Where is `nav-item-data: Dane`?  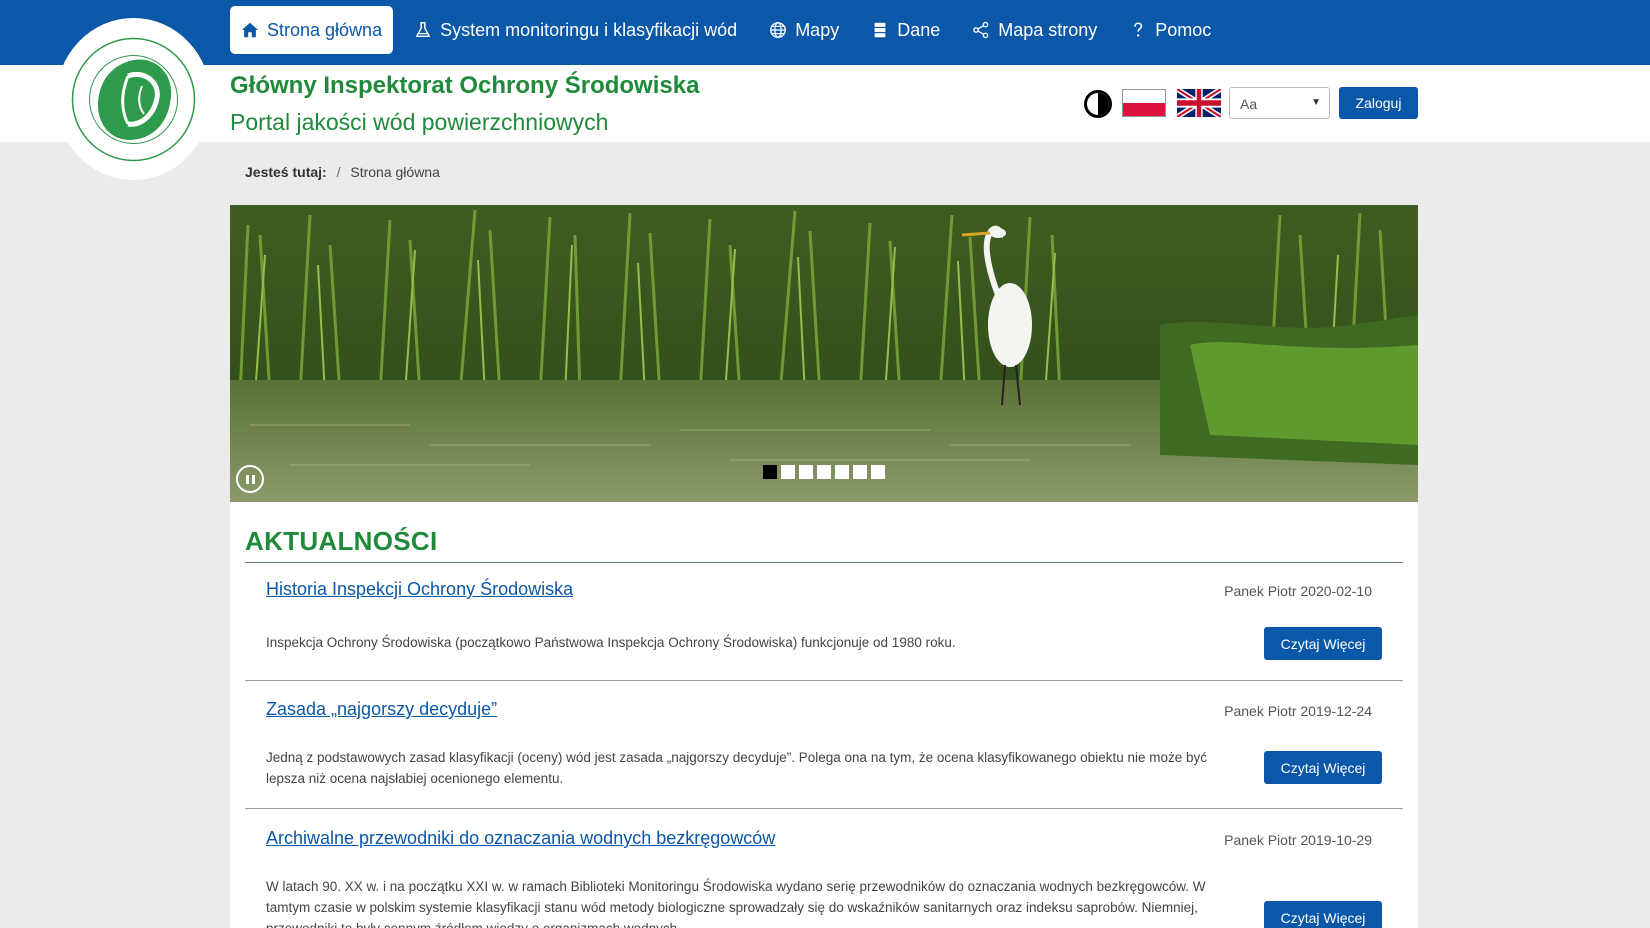
nav-item-data: Dane is located at coordinates (905, 30).